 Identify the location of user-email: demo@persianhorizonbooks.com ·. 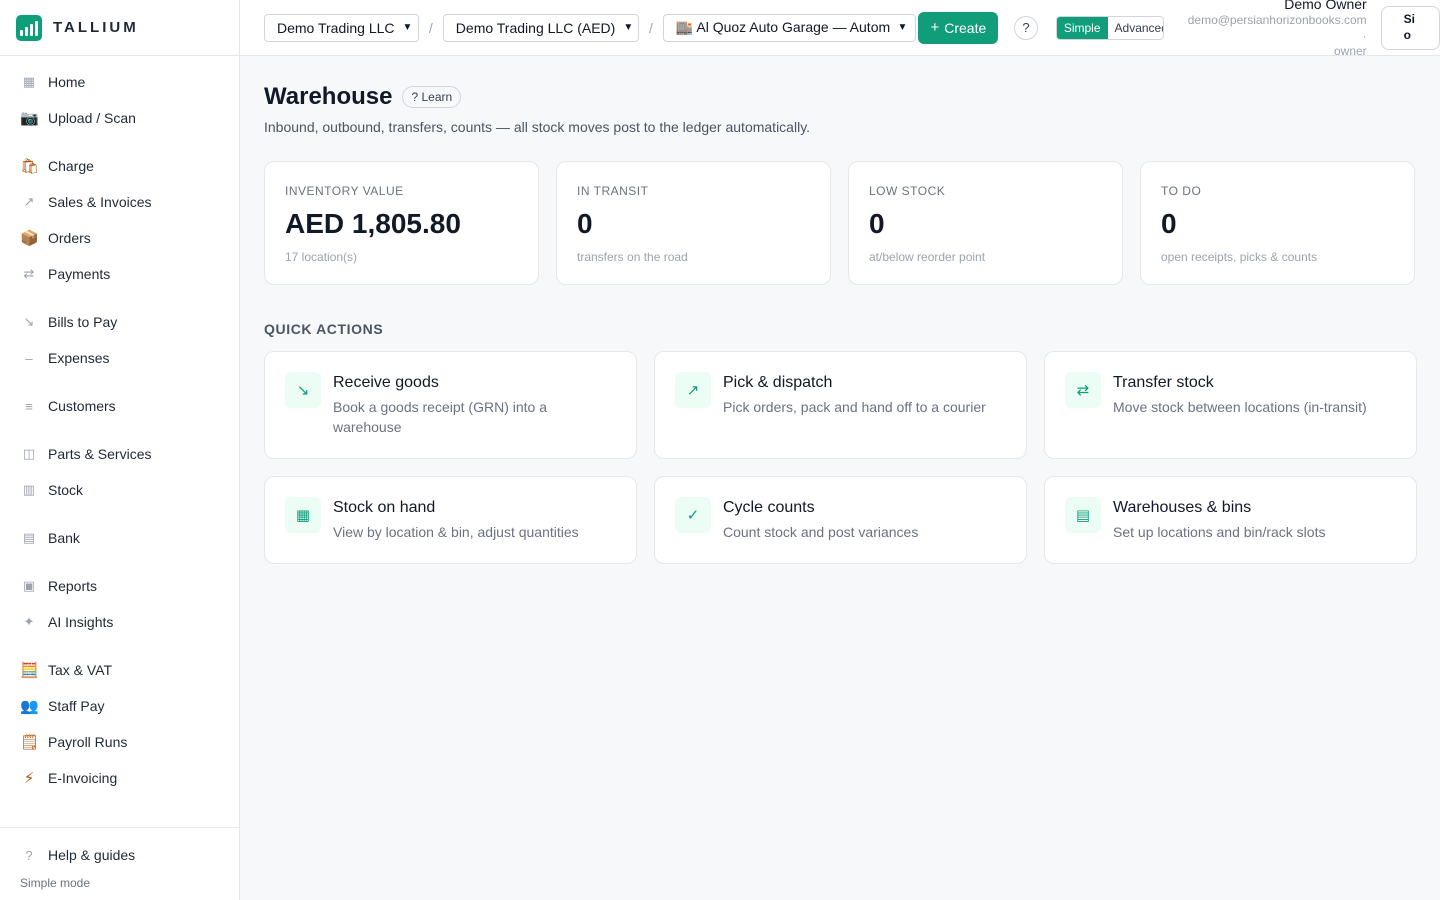
(1277, 28).